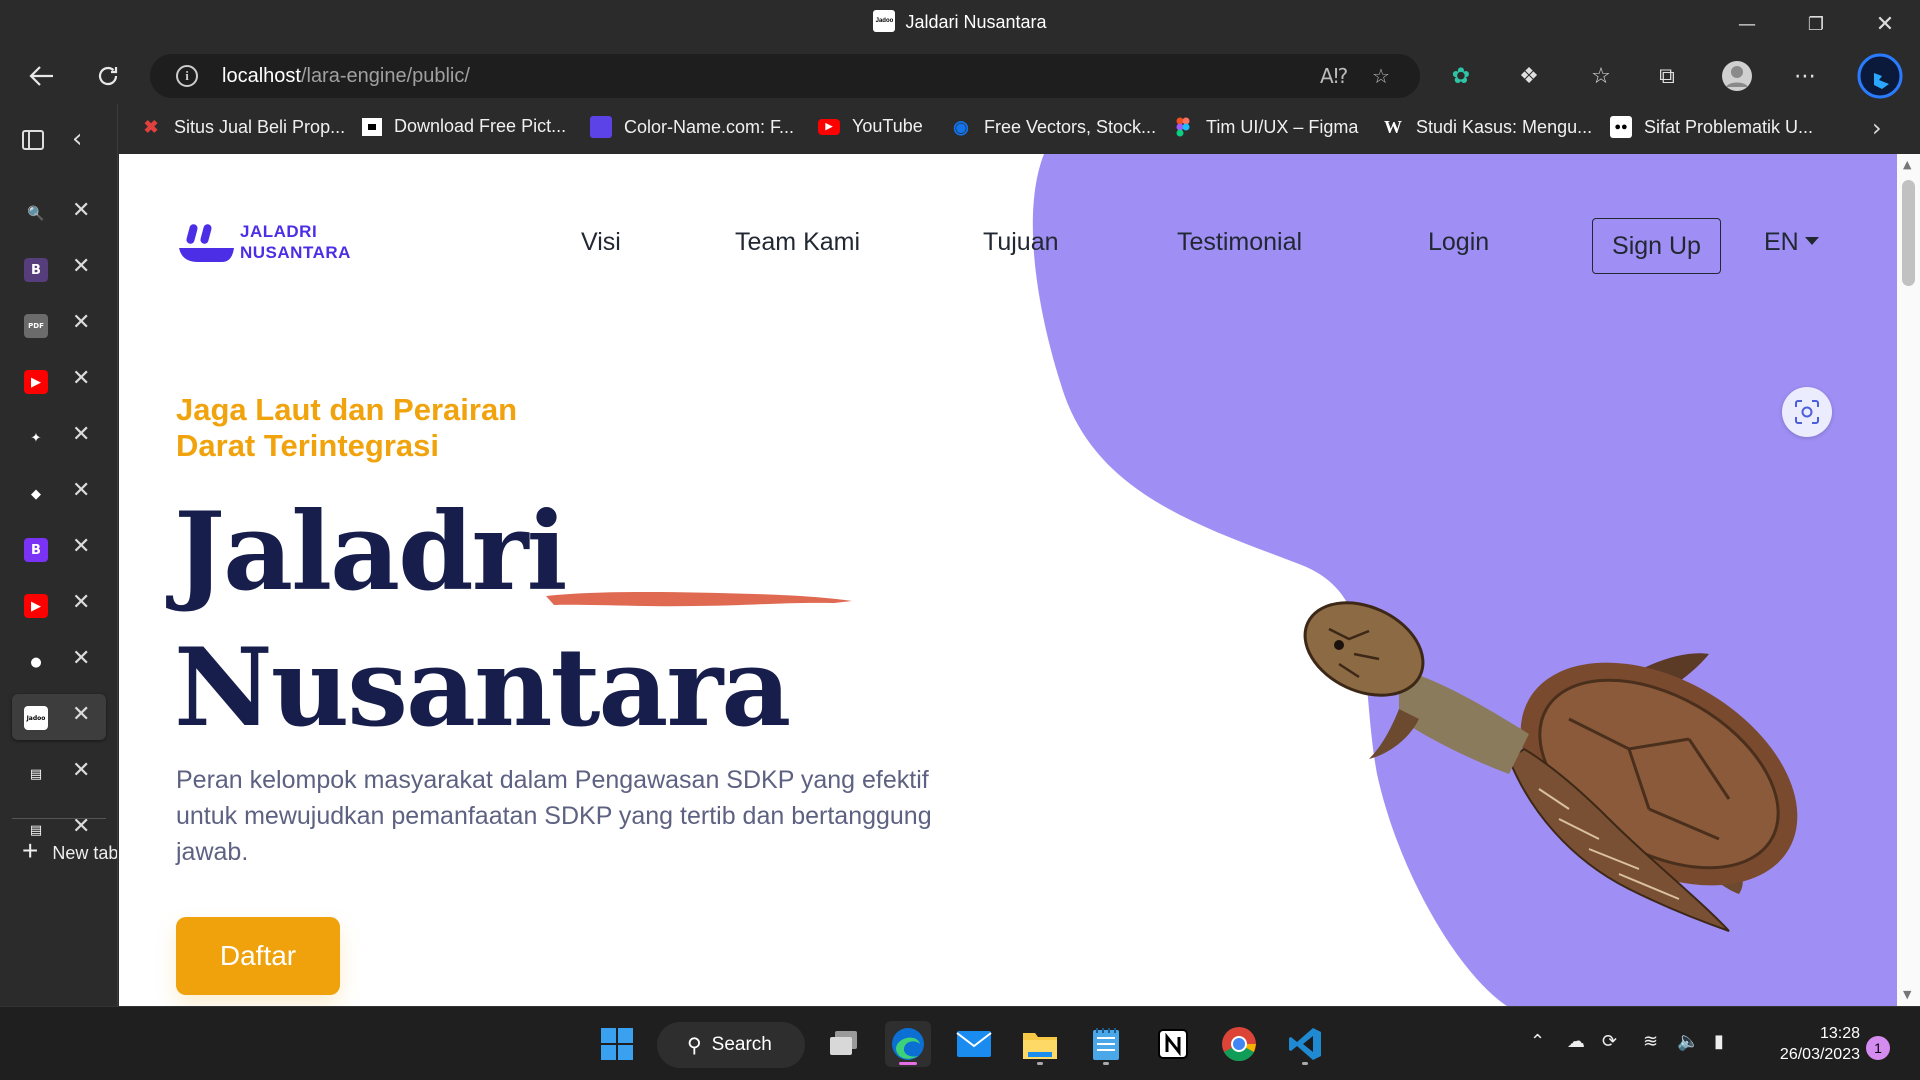  Describe the element at coordinates (785, 76) in the screenshot. I see `address-bar: i localhost/lara-engine/public/ A⁉ ☆` at that location.